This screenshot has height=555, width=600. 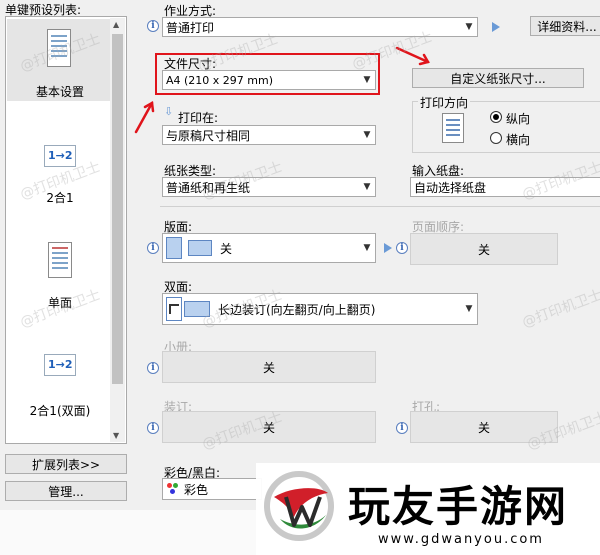 I want to click on duplex-portrait-icon, so click(x=174, y=309).